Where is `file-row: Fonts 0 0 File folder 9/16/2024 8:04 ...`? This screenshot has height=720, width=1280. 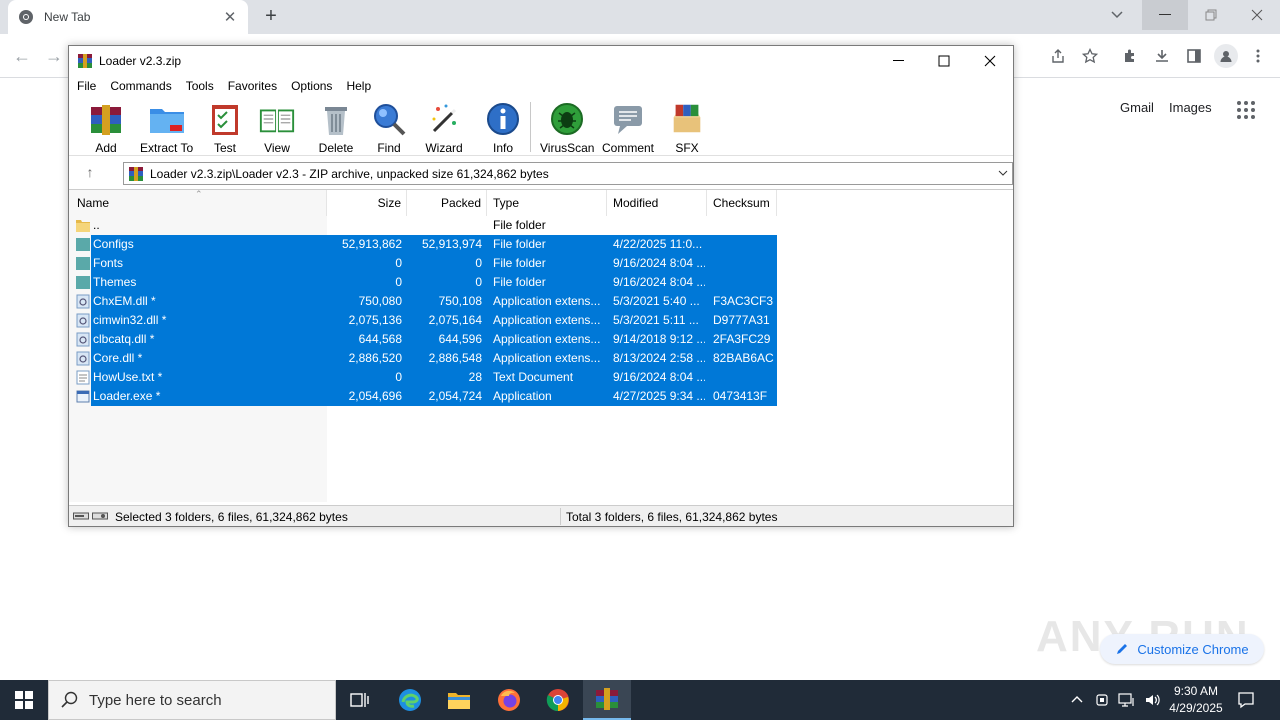 file-row: Fonts 0 0 File folder 9/16/2024 8:04 ... is located at coordinates (423, 263).